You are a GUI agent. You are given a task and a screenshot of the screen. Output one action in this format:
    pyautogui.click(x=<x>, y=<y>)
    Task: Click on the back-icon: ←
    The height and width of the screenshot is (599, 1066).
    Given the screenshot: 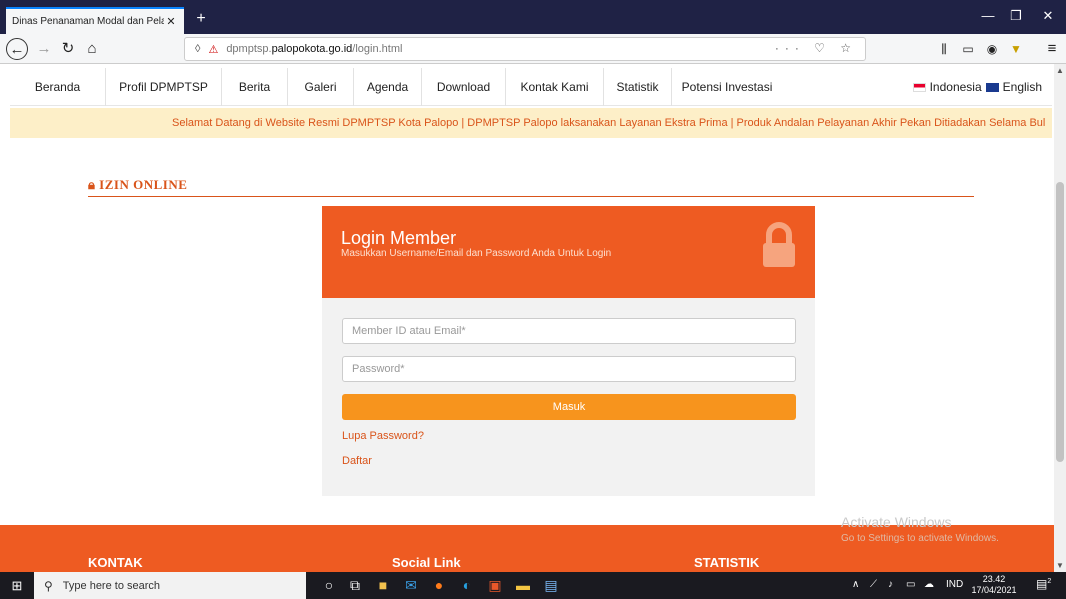 What is the action you would take?
    pyautogui.click(x=17, y=49)
    